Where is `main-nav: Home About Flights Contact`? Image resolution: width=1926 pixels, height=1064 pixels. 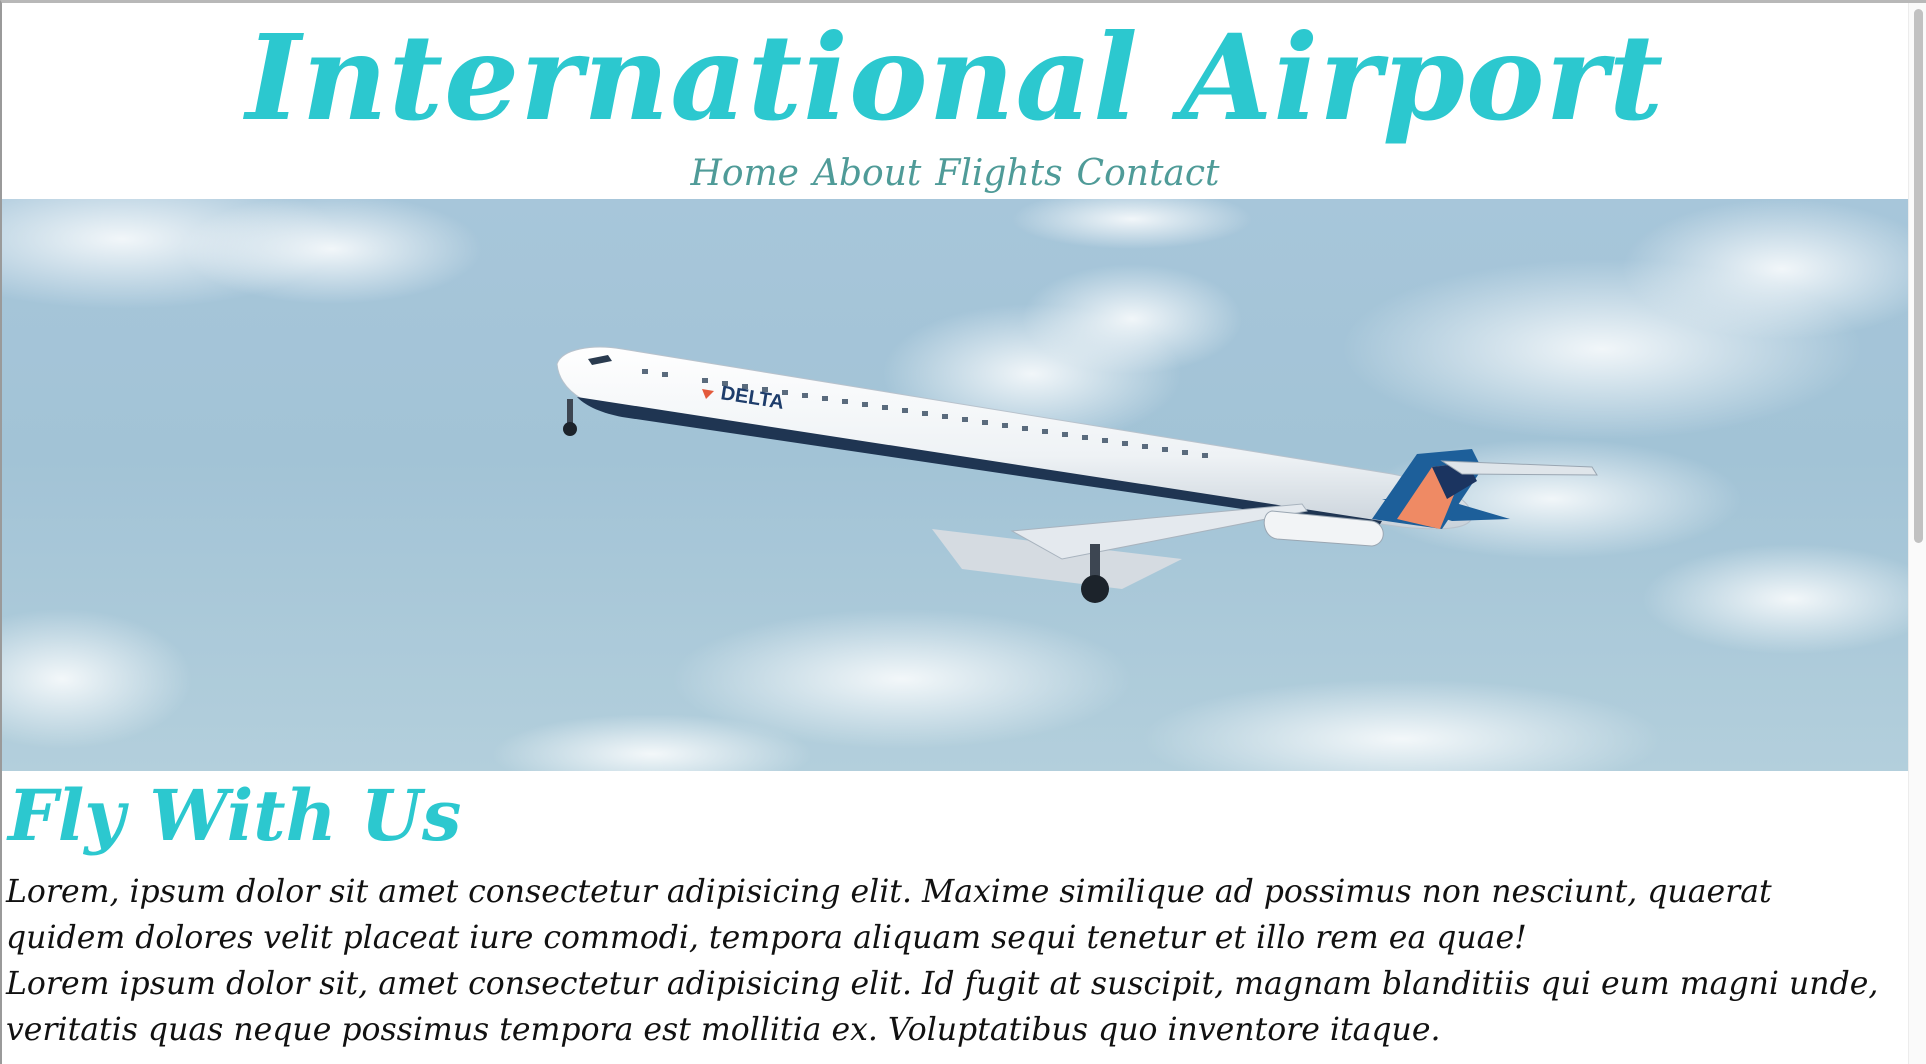
main-nav: Home About Flights Contact is located at coordinates (955, 174).